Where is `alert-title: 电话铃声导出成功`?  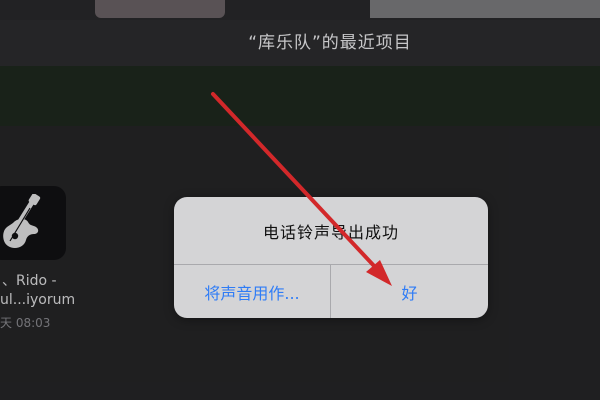
alert-title: 电话铃声导出成功 is located at coordinates (330, 232).